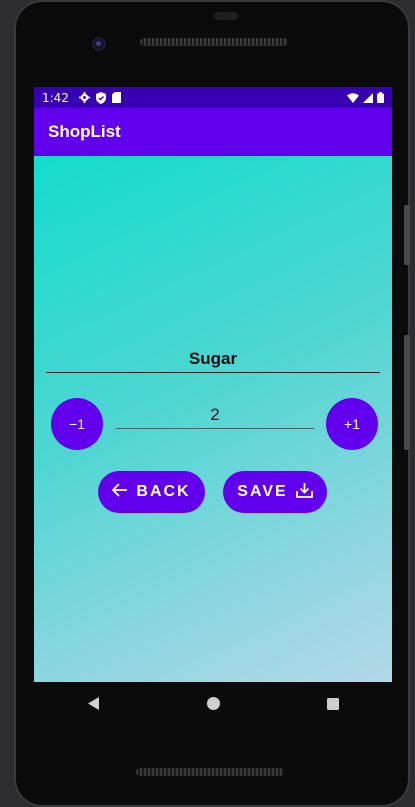  I want to click on wifi-icon, so click(353, 97).